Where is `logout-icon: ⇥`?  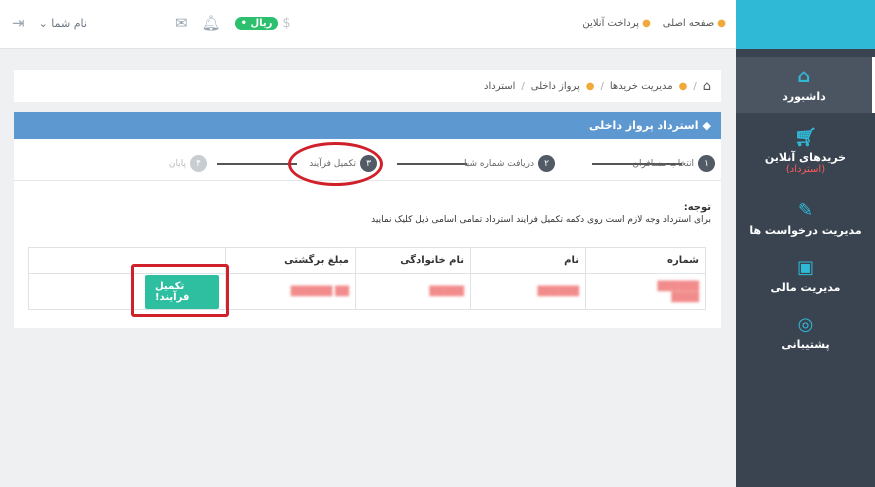
logout-icon: ⇥ is located at coordinates (18, 23).